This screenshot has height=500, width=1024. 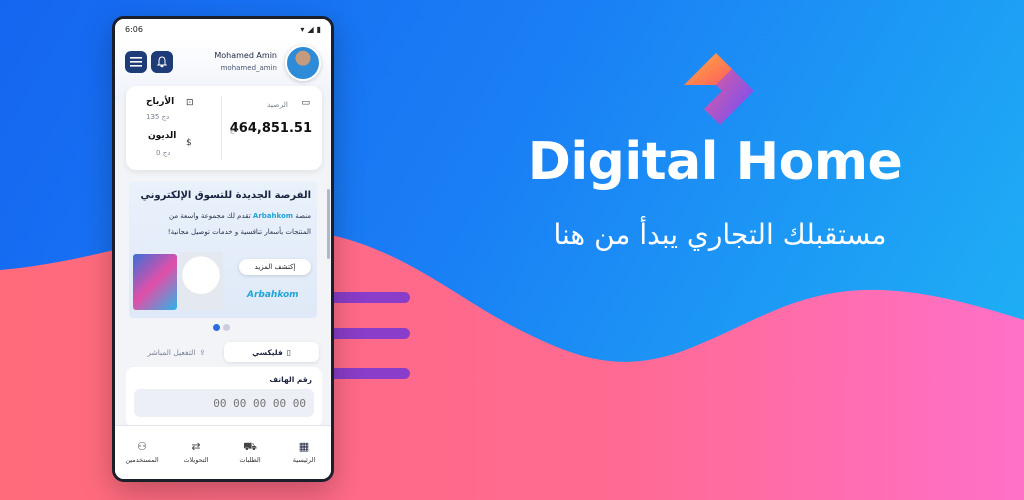 I want to click on product-image-airpods, so click(x=201, y=281).